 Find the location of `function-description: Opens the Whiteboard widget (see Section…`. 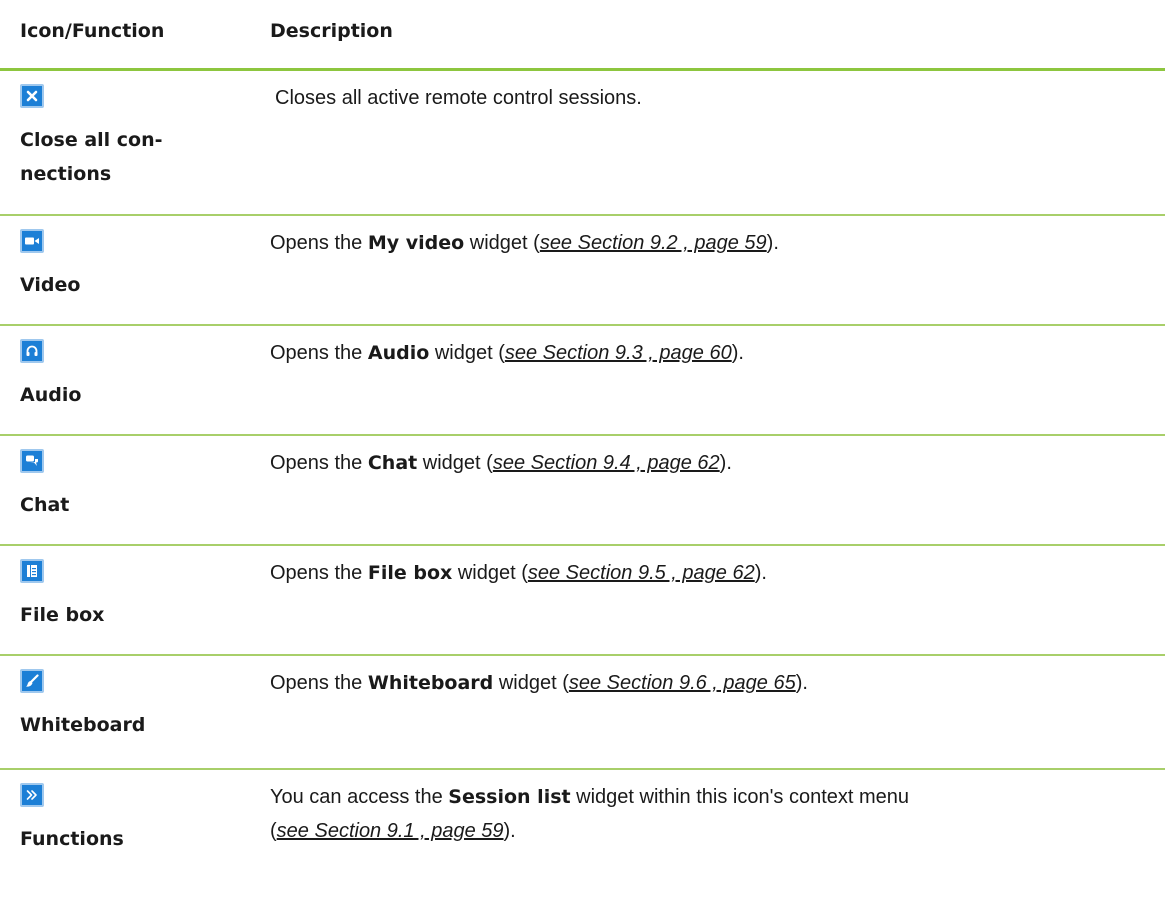

function-description: Opens the Whiteboard widget (see Section… is located at coordinates (539, 683).